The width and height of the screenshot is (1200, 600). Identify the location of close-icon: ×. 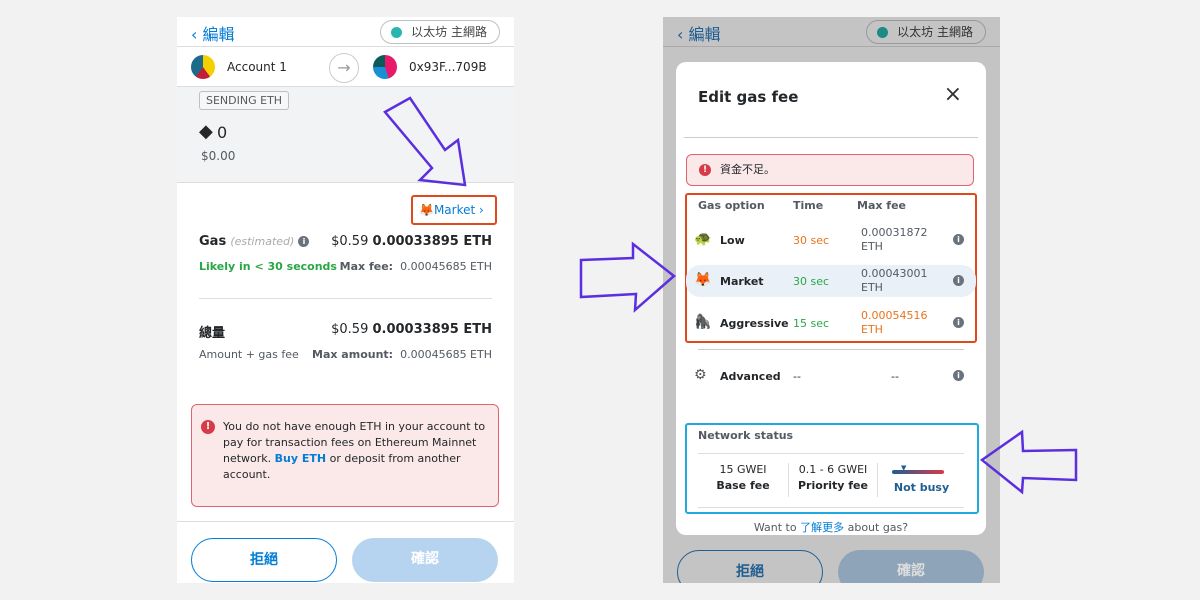
(953, 94).